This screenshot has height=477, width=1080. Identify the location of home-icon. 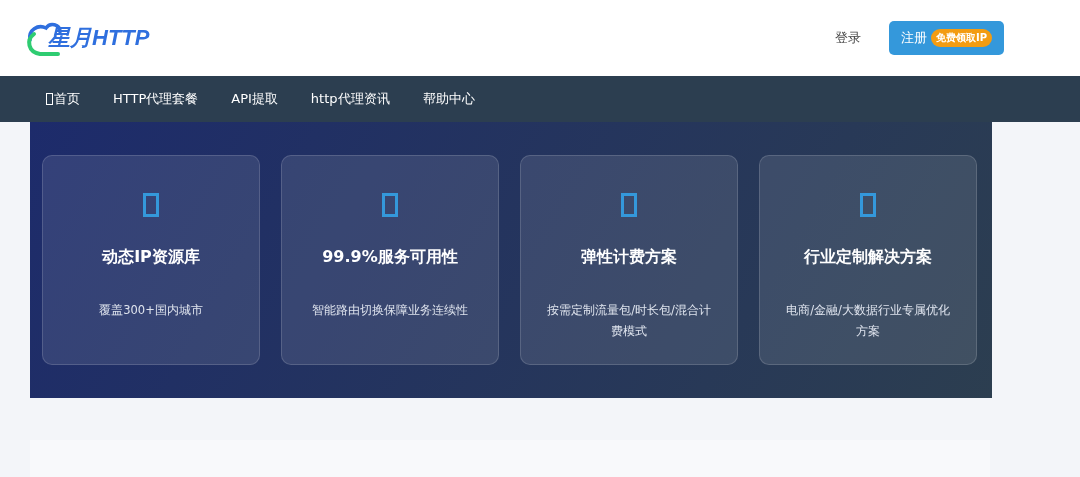
(49, 99).